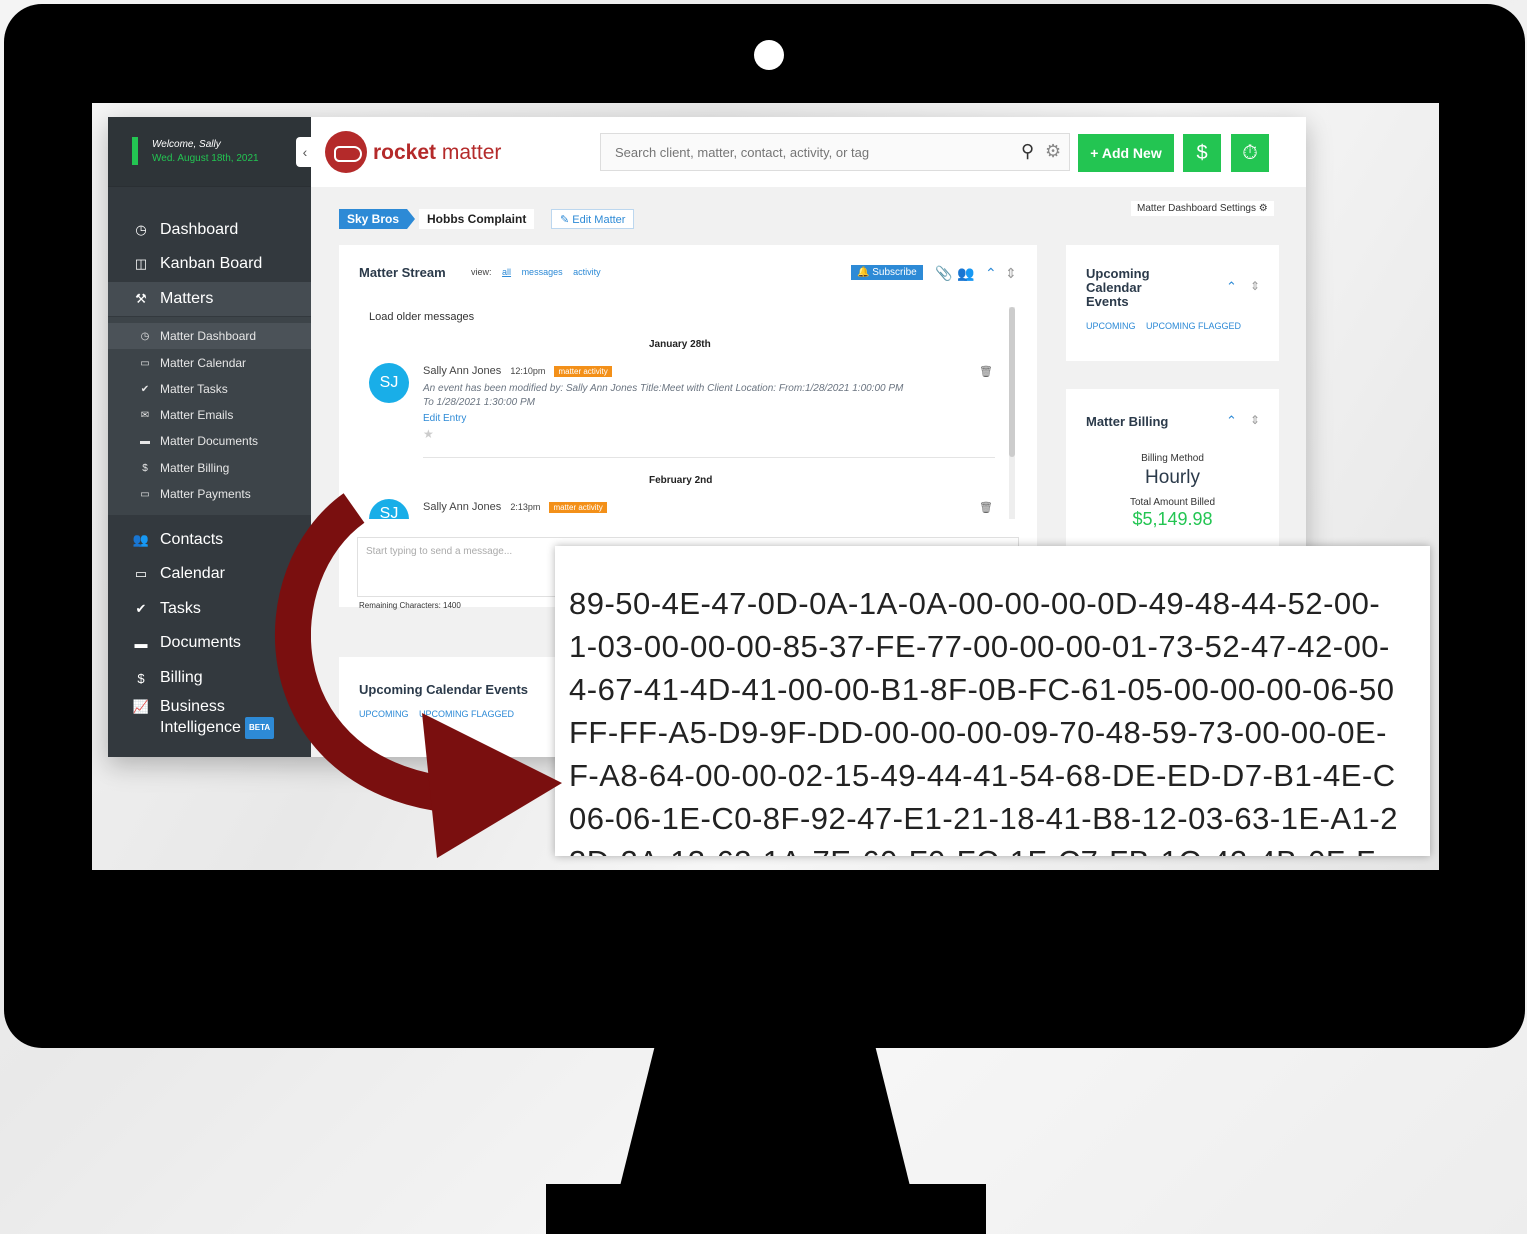 The height and width of the screenshot is (1234, 1527). What do you see at coordinates (765, 1116) in the screenshot?
I see `monitor-neck` at bounding box center [765, 1116].